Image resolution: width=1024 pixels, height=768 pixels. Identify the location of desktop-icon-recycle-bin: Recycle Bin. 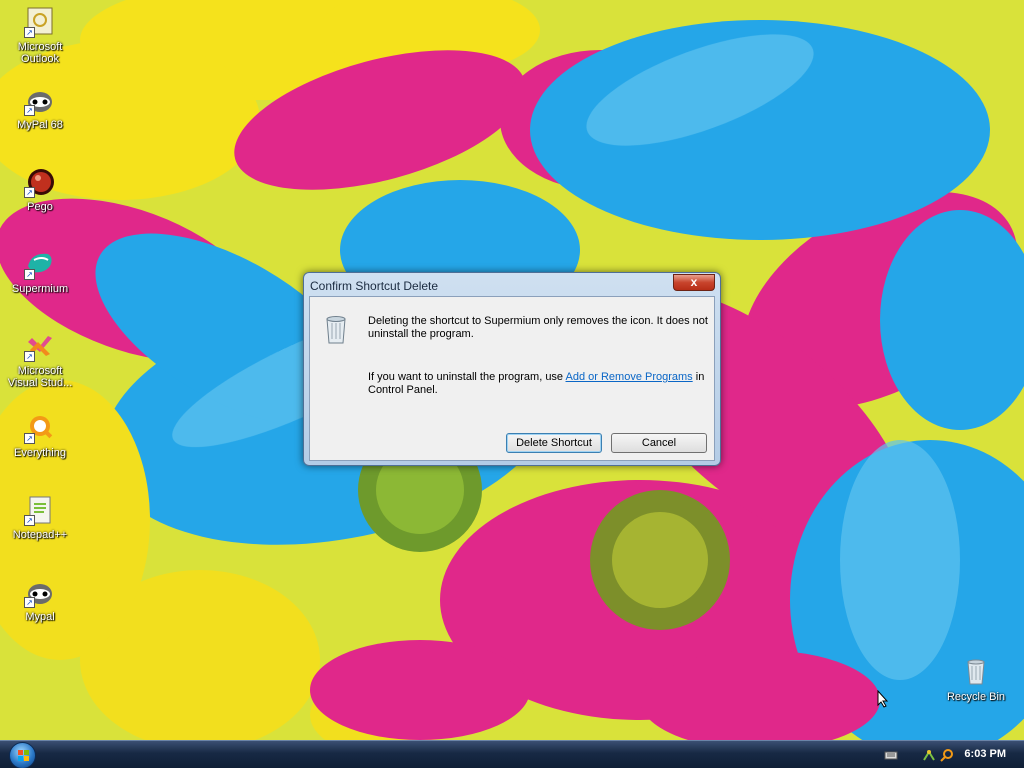
(976, 679).